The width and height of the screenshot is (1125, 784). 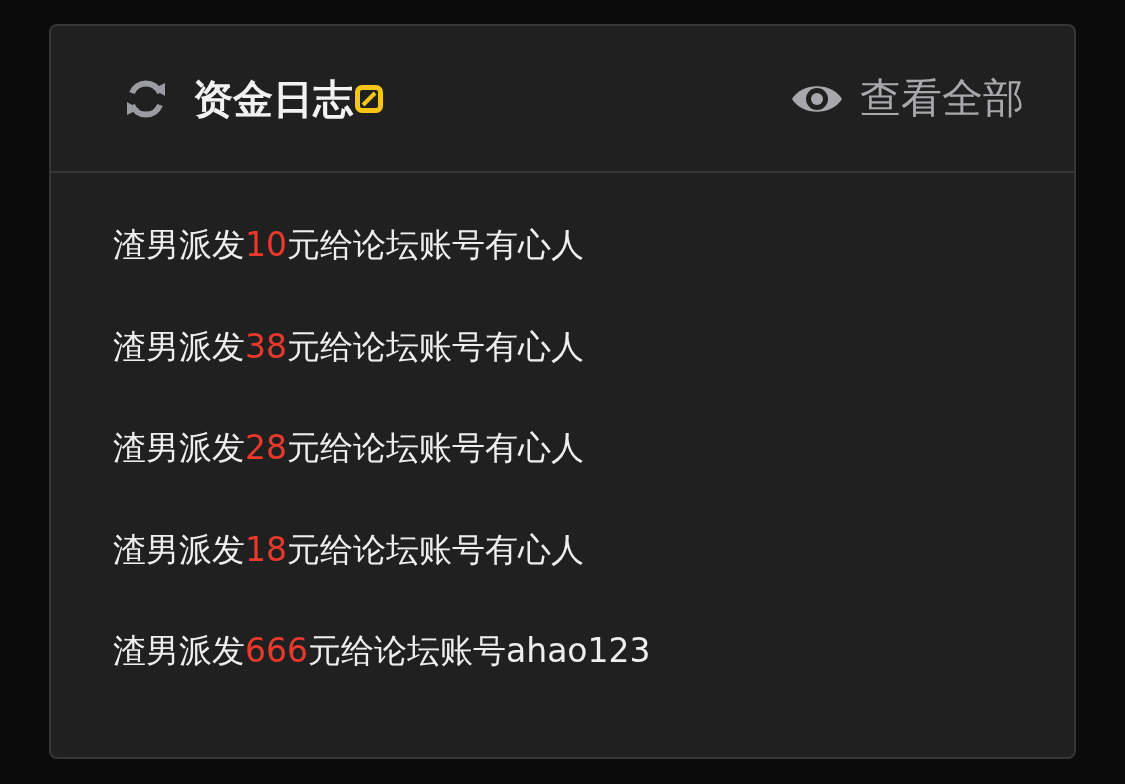 What do you see at coordinates (349, 245) in the screenshot?
I see `log-entry: 渣男派发10元给论坛账号有心人` at bounding box center [349, 245].